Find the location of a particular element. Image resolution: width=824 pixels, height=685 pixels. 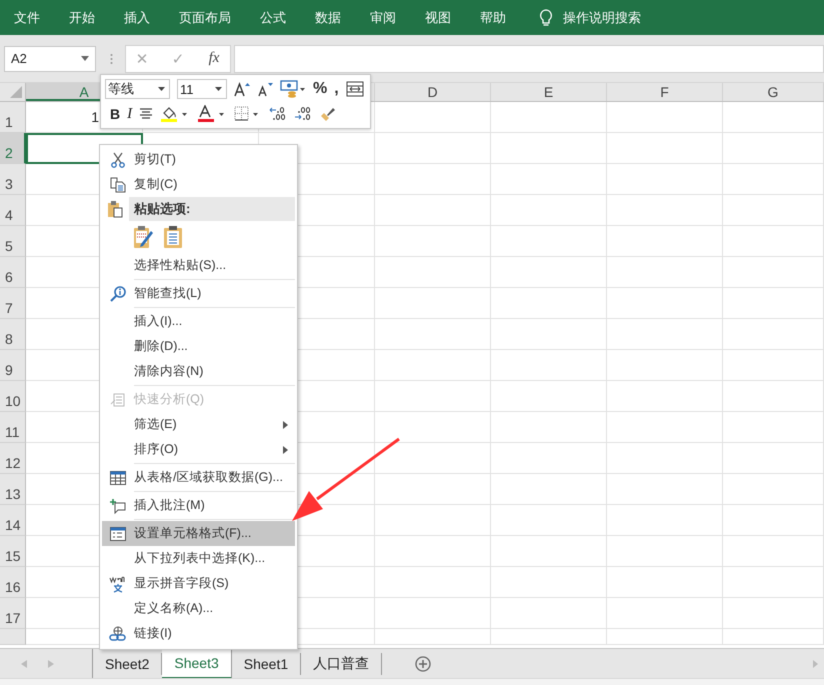

column-header: E is located at coordinates (549, 92).